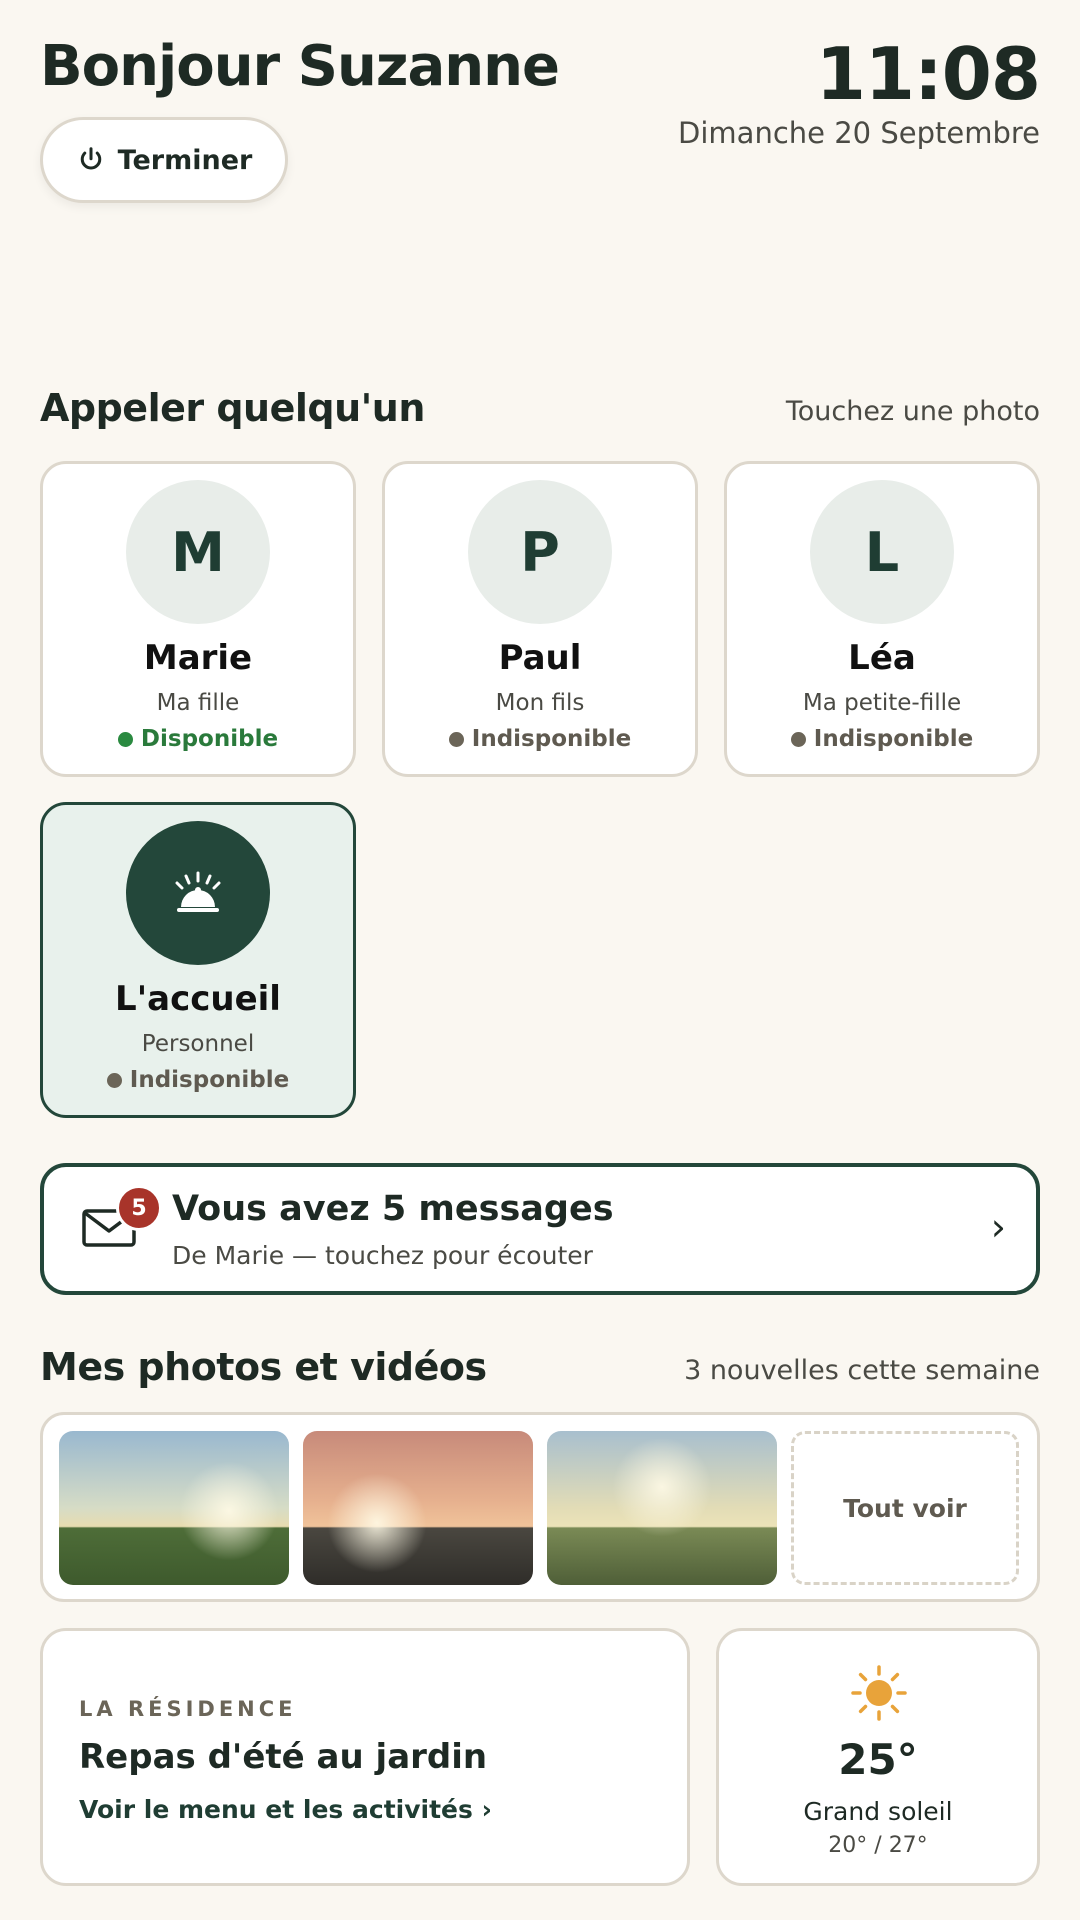  Describe the element at coordinates (540, 658) in the screenshot. I see `contact-name: Paul` at that location.